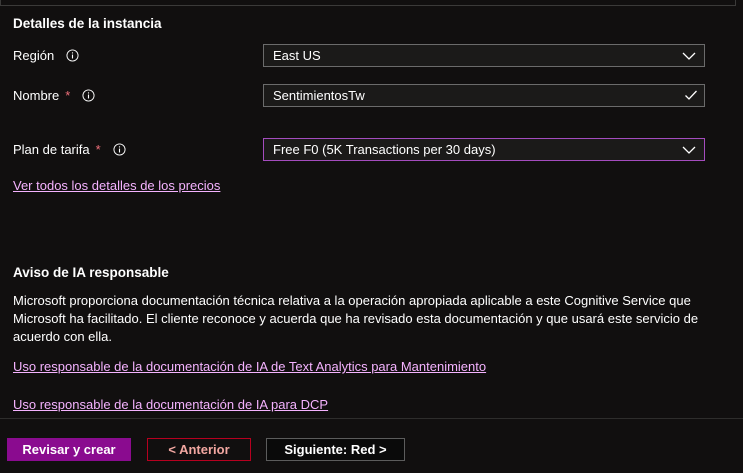  I want to click on previous-section-frame, so click(368, 3).